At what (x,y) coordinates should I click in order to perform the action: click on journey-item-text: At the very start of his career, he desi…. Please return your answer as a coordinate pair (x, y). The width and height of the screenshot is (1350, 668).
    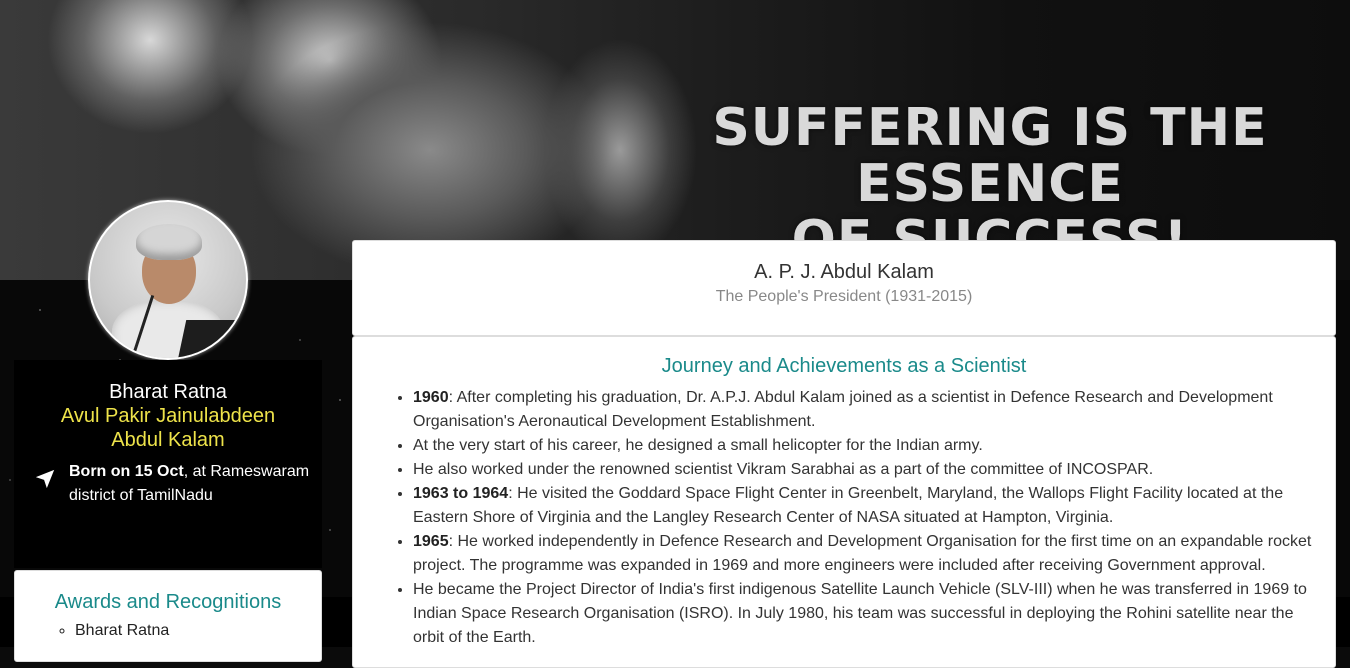
    Looking at the image, I should click on (698, 445).